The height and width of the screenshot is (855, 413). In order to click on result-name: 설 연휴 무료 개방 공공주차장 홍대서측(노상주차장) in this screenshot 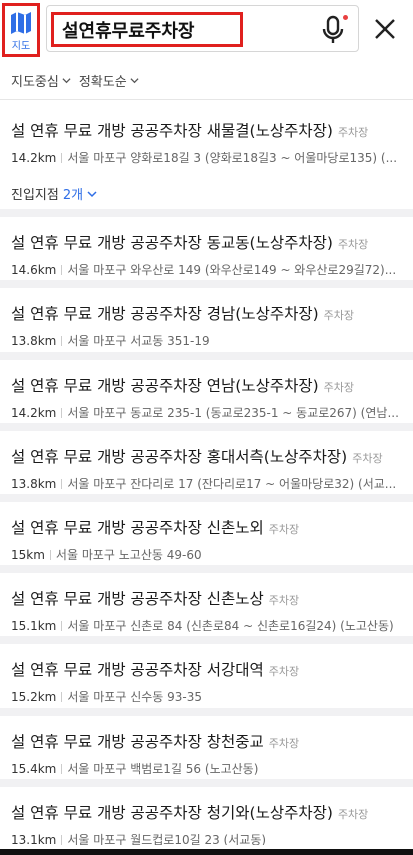, I will do `click(179, 457)`.